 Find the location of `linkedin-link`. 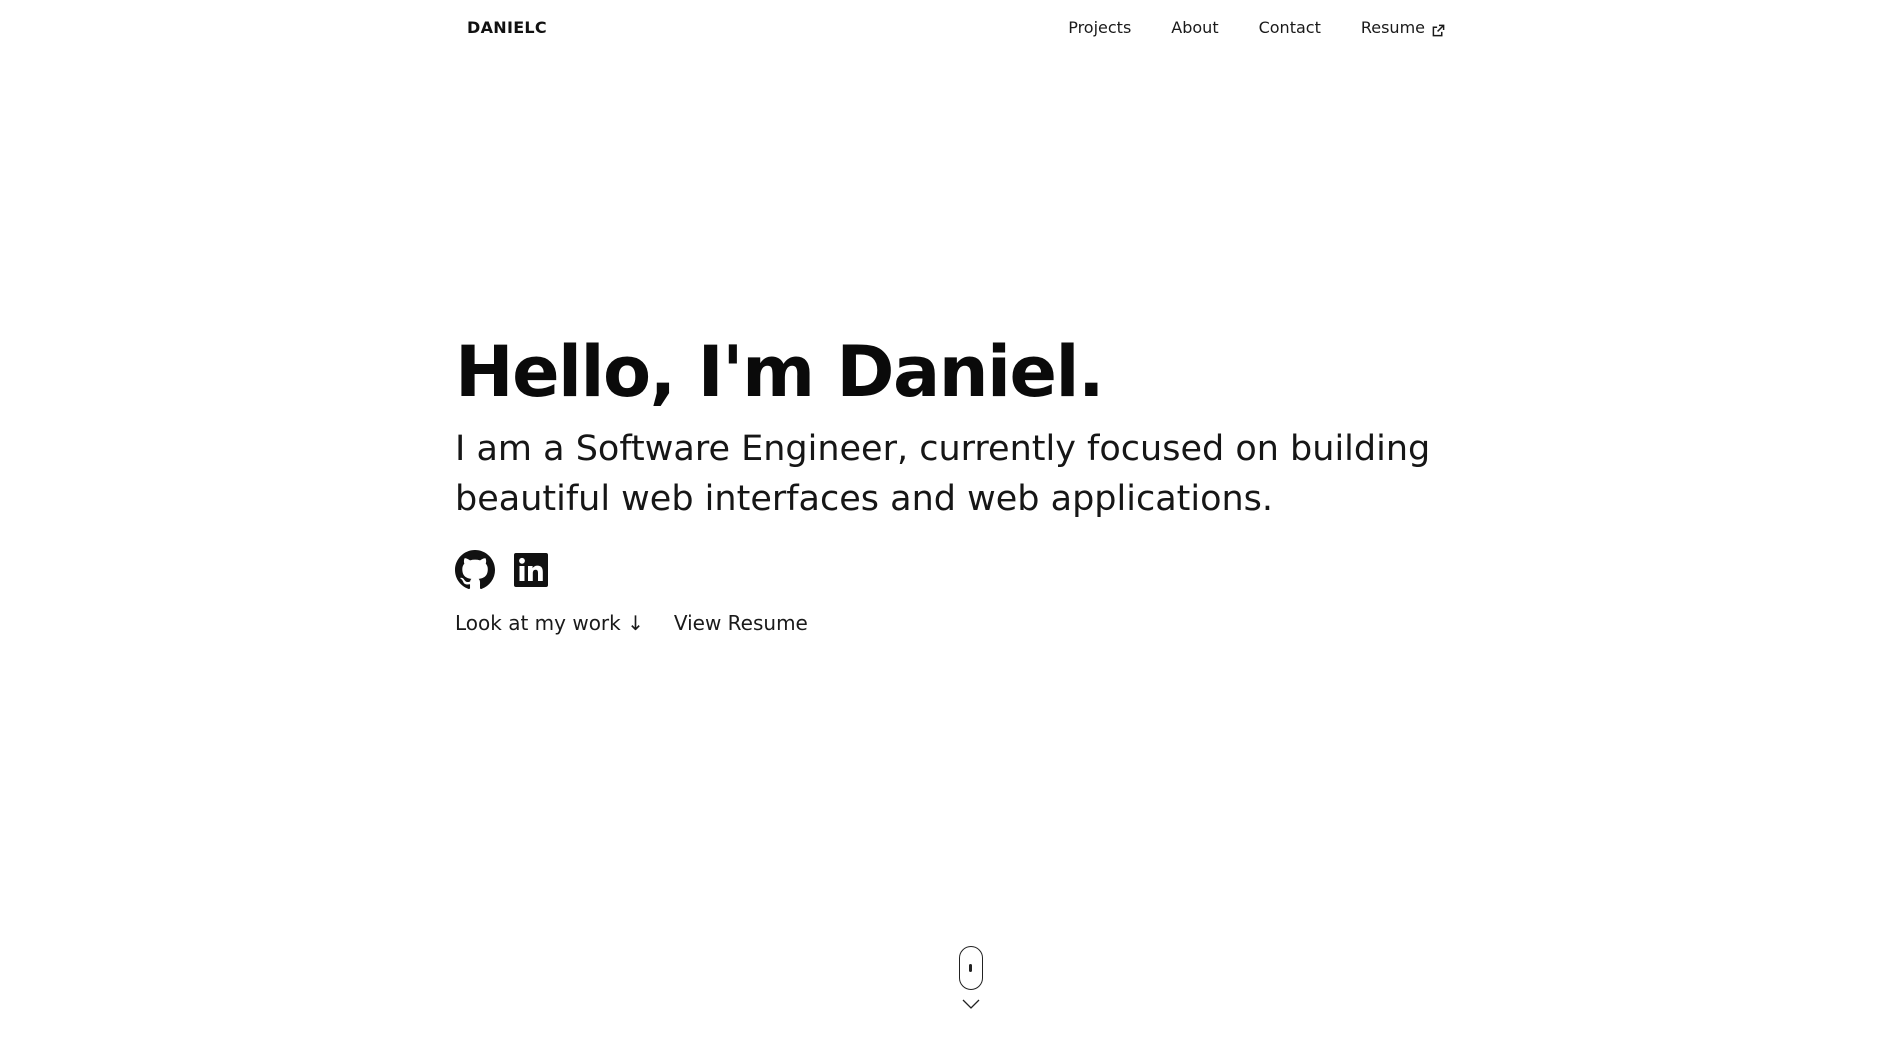

linkedin-link is located at coordinates (531, 570).